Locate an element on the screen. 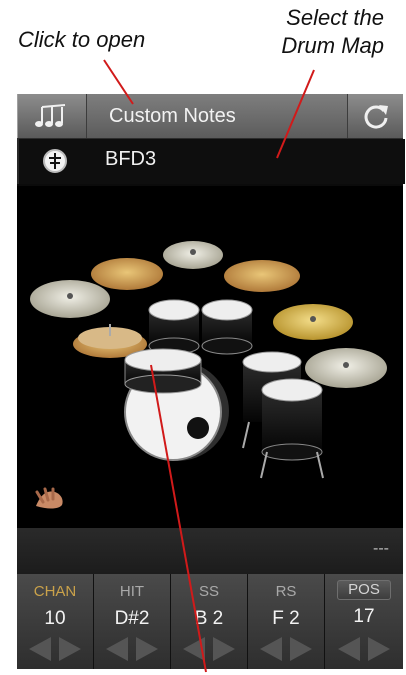  cymbal-top is located at coordinates (193, 255).